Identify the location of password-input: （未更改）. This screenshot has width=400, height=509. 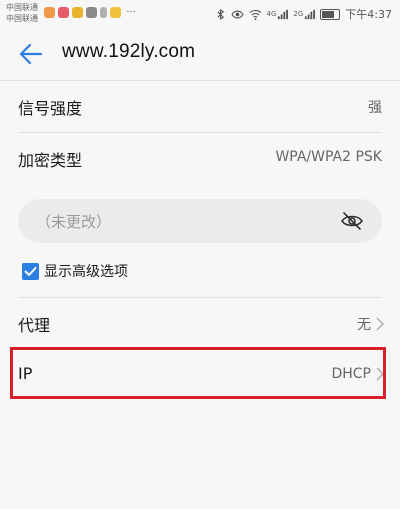
(200, 221).